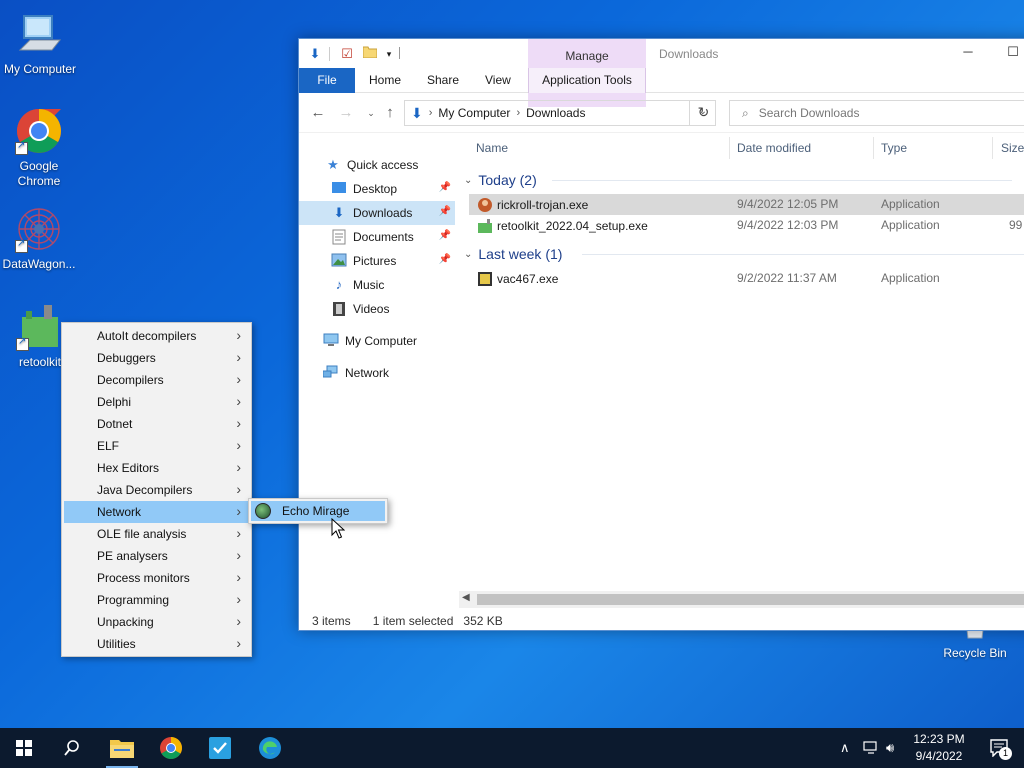 This screenshot has width=1024, height=768. What do you see at coordinates (587, 80) in the screenshot?
I see `tab-application-tools: Application Tools` at bounding box center [587, 80].